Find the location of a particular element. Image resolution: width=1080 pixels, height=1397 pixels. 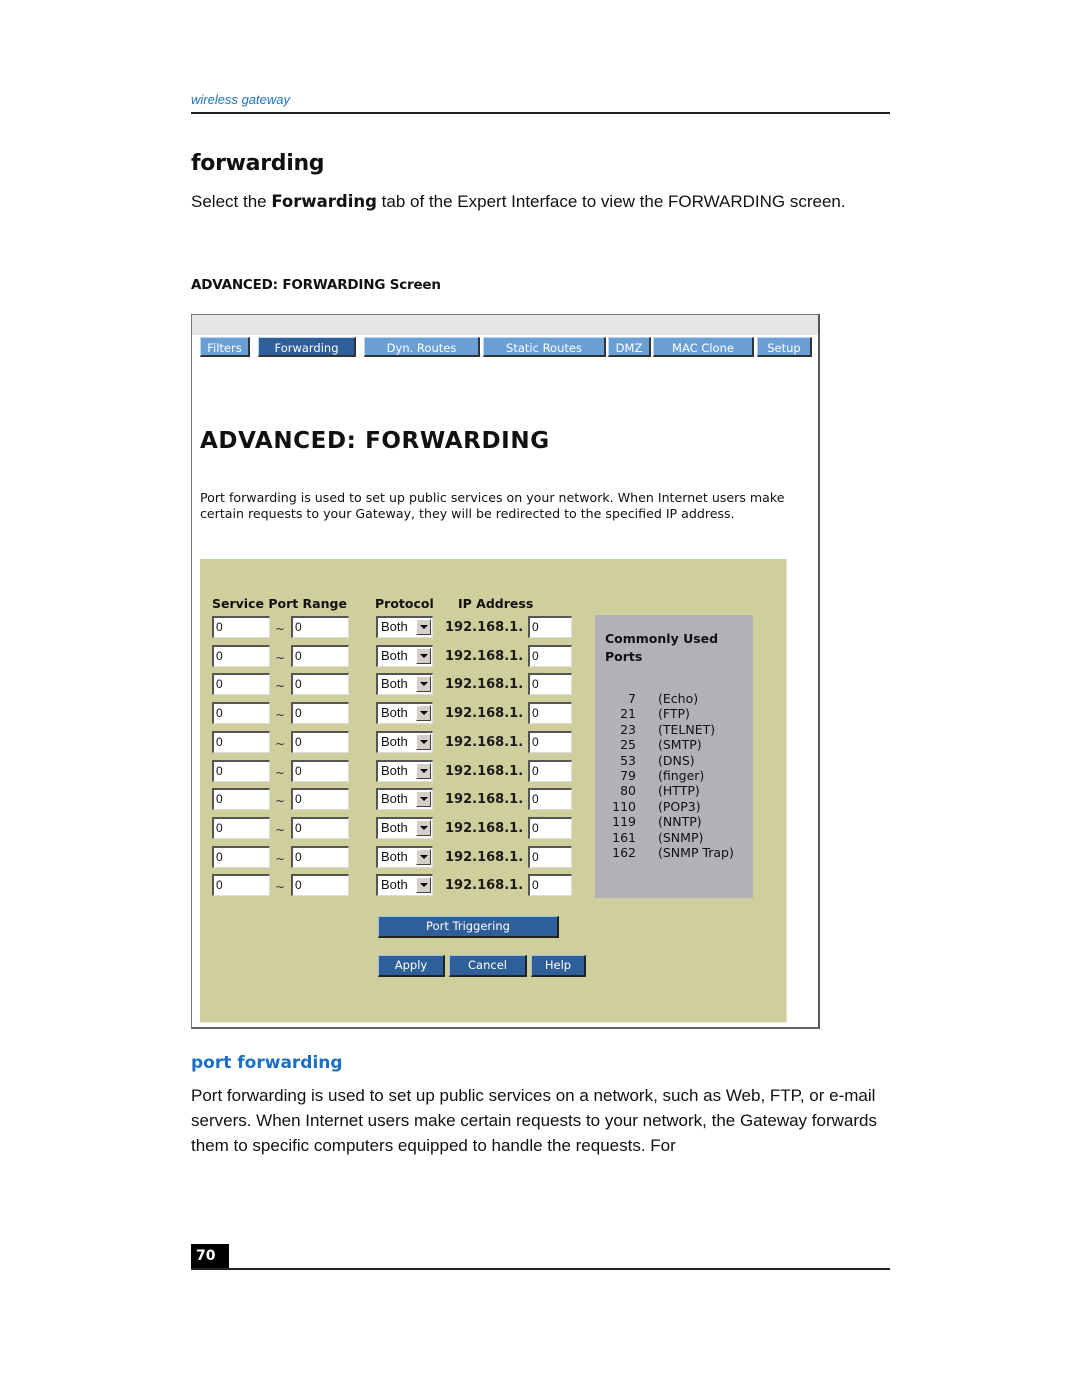

column-header-service-port-range: Service Port Range is located at coordinates (279, 603).